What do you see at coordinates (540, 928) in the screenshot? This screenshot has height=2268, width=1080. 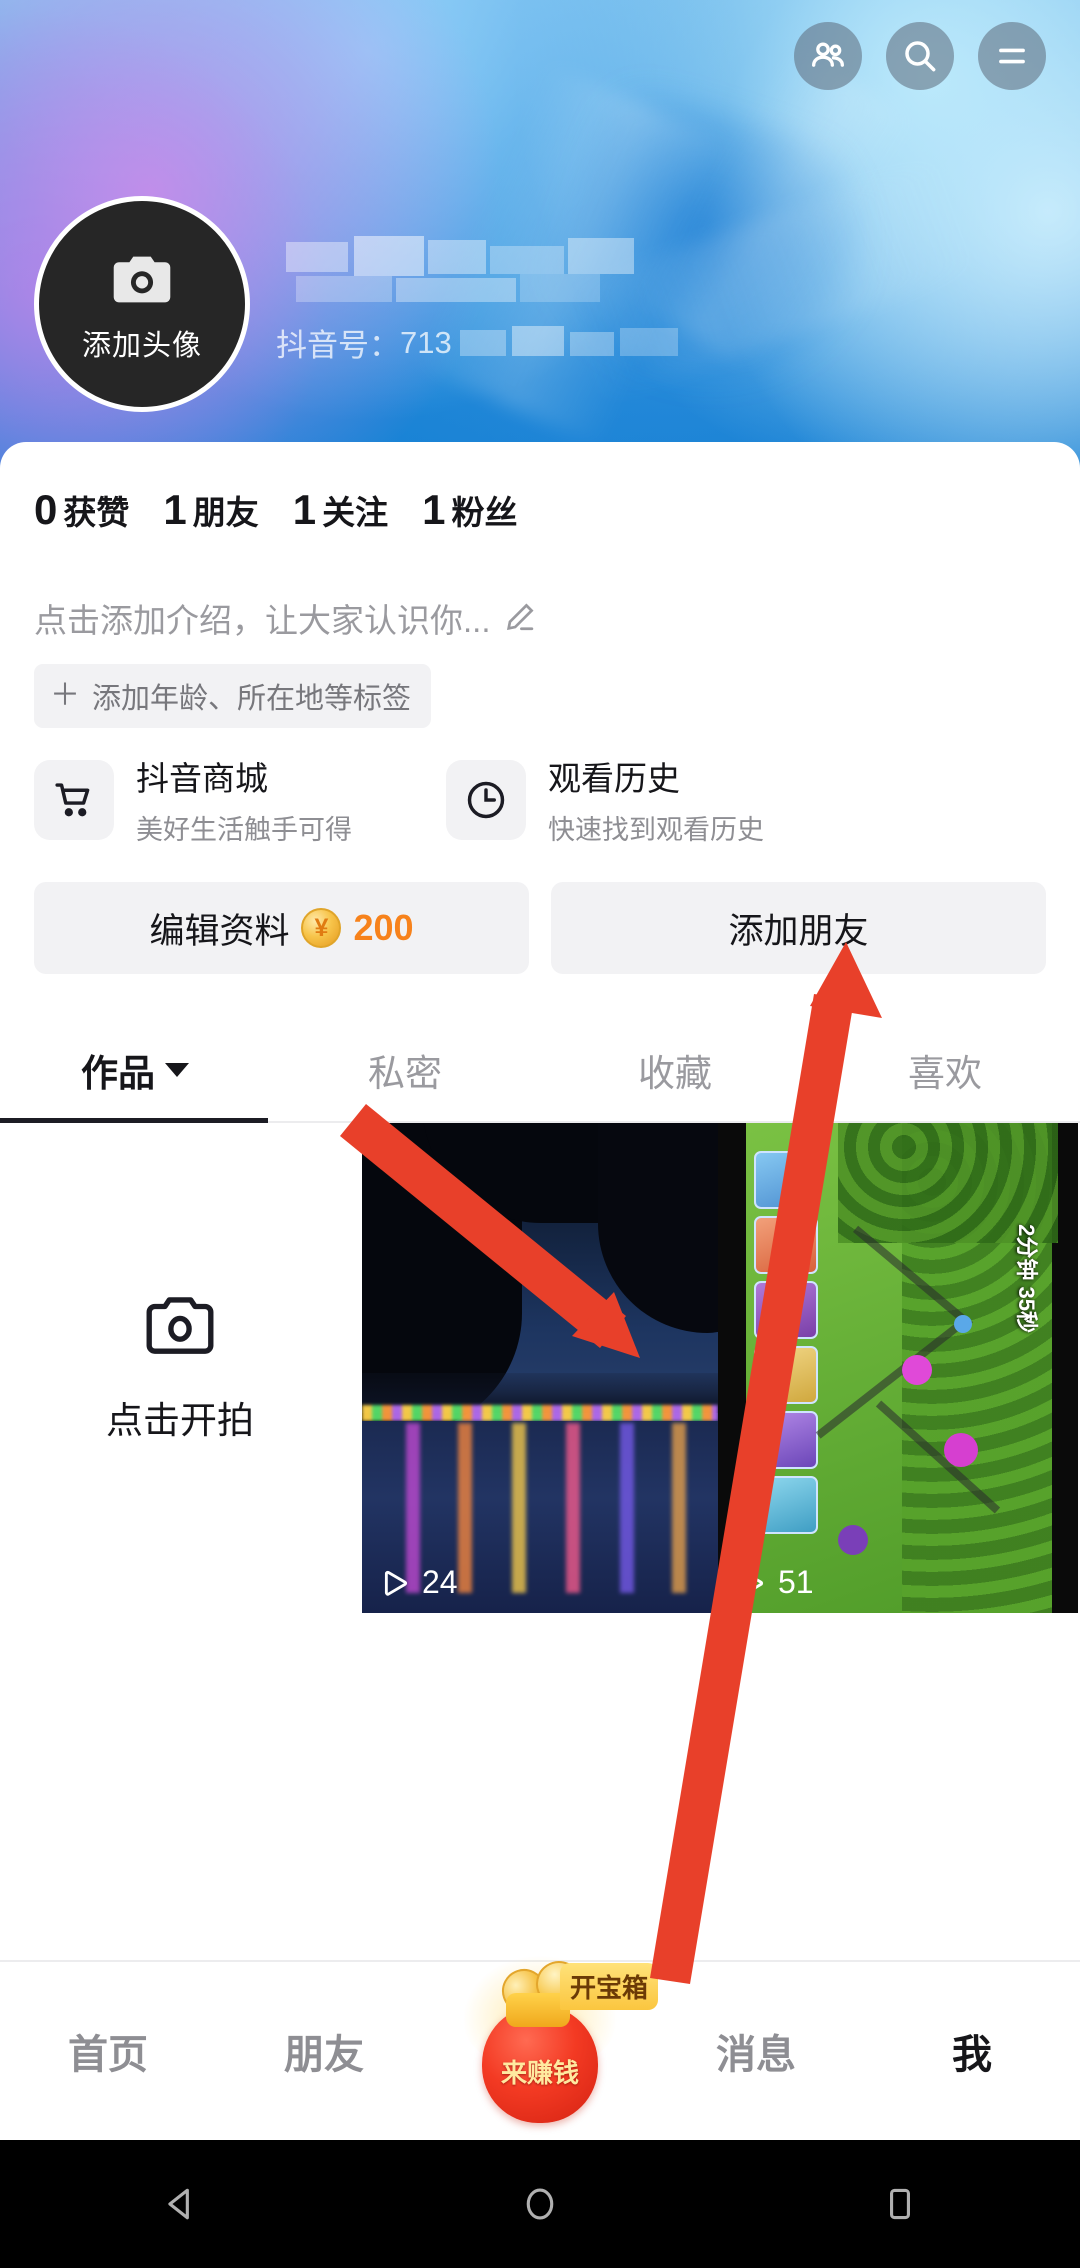 I see `action-button-row: 编辑资料 ¥ 200 添加朋友` at bounding box center [540, 928].